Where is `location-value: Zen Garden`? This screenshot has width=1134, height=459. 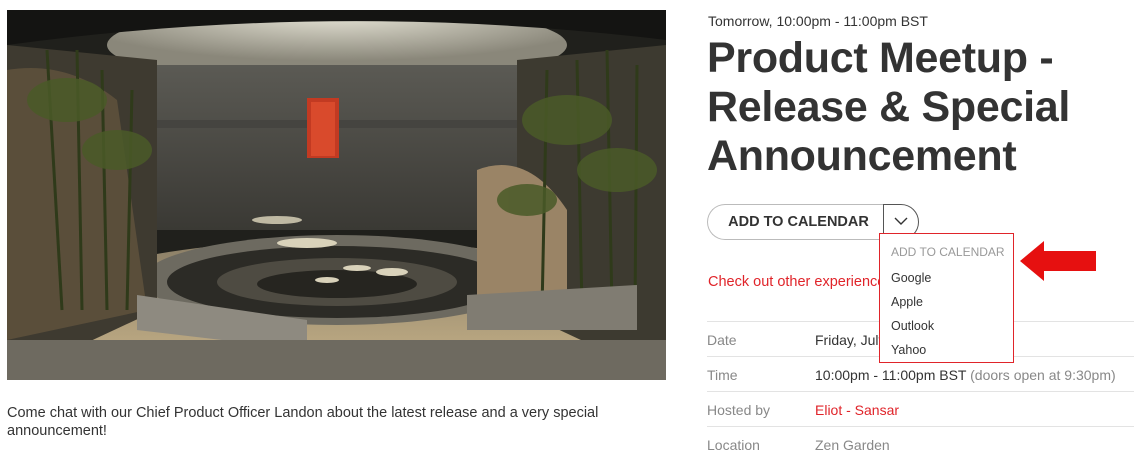
location-value: Zen Garden is located at coordinates (852, 445).